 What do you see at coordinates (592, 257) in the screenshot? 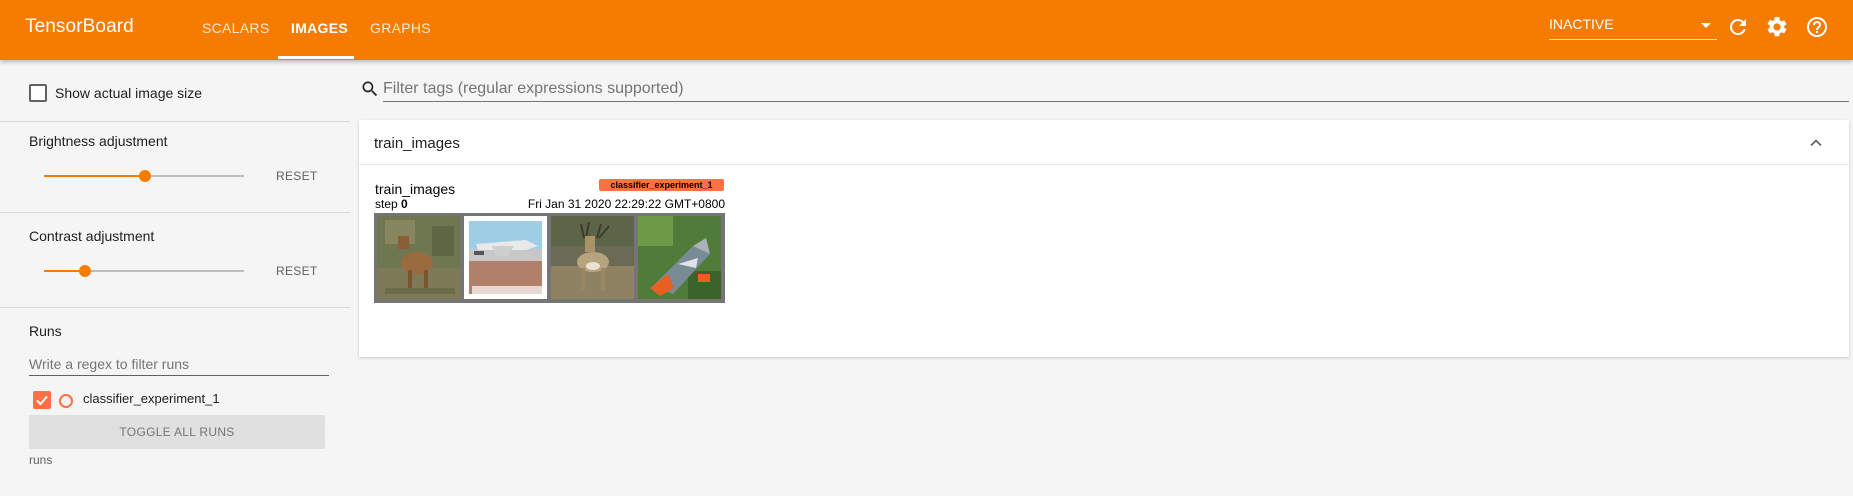
I see `deer-antlers-thumbnail-image` at bounding box center [592, 257].